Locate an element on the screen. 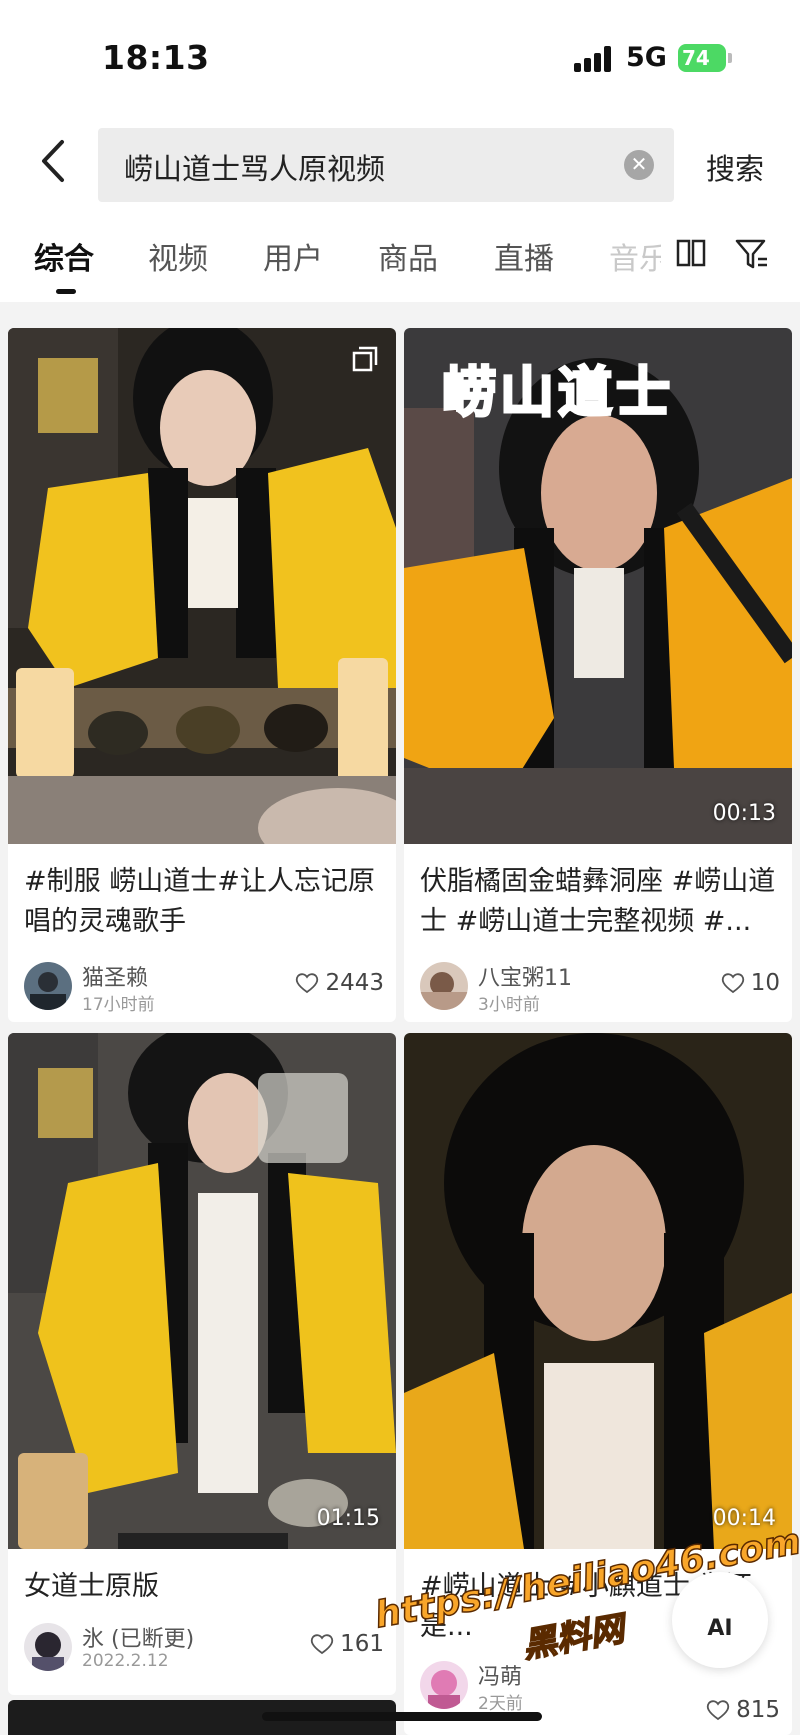 The height and width of the screenshot is (1735, 800). search-query: 崂山道士骂人原视频 is located at coordinates (255, 169).